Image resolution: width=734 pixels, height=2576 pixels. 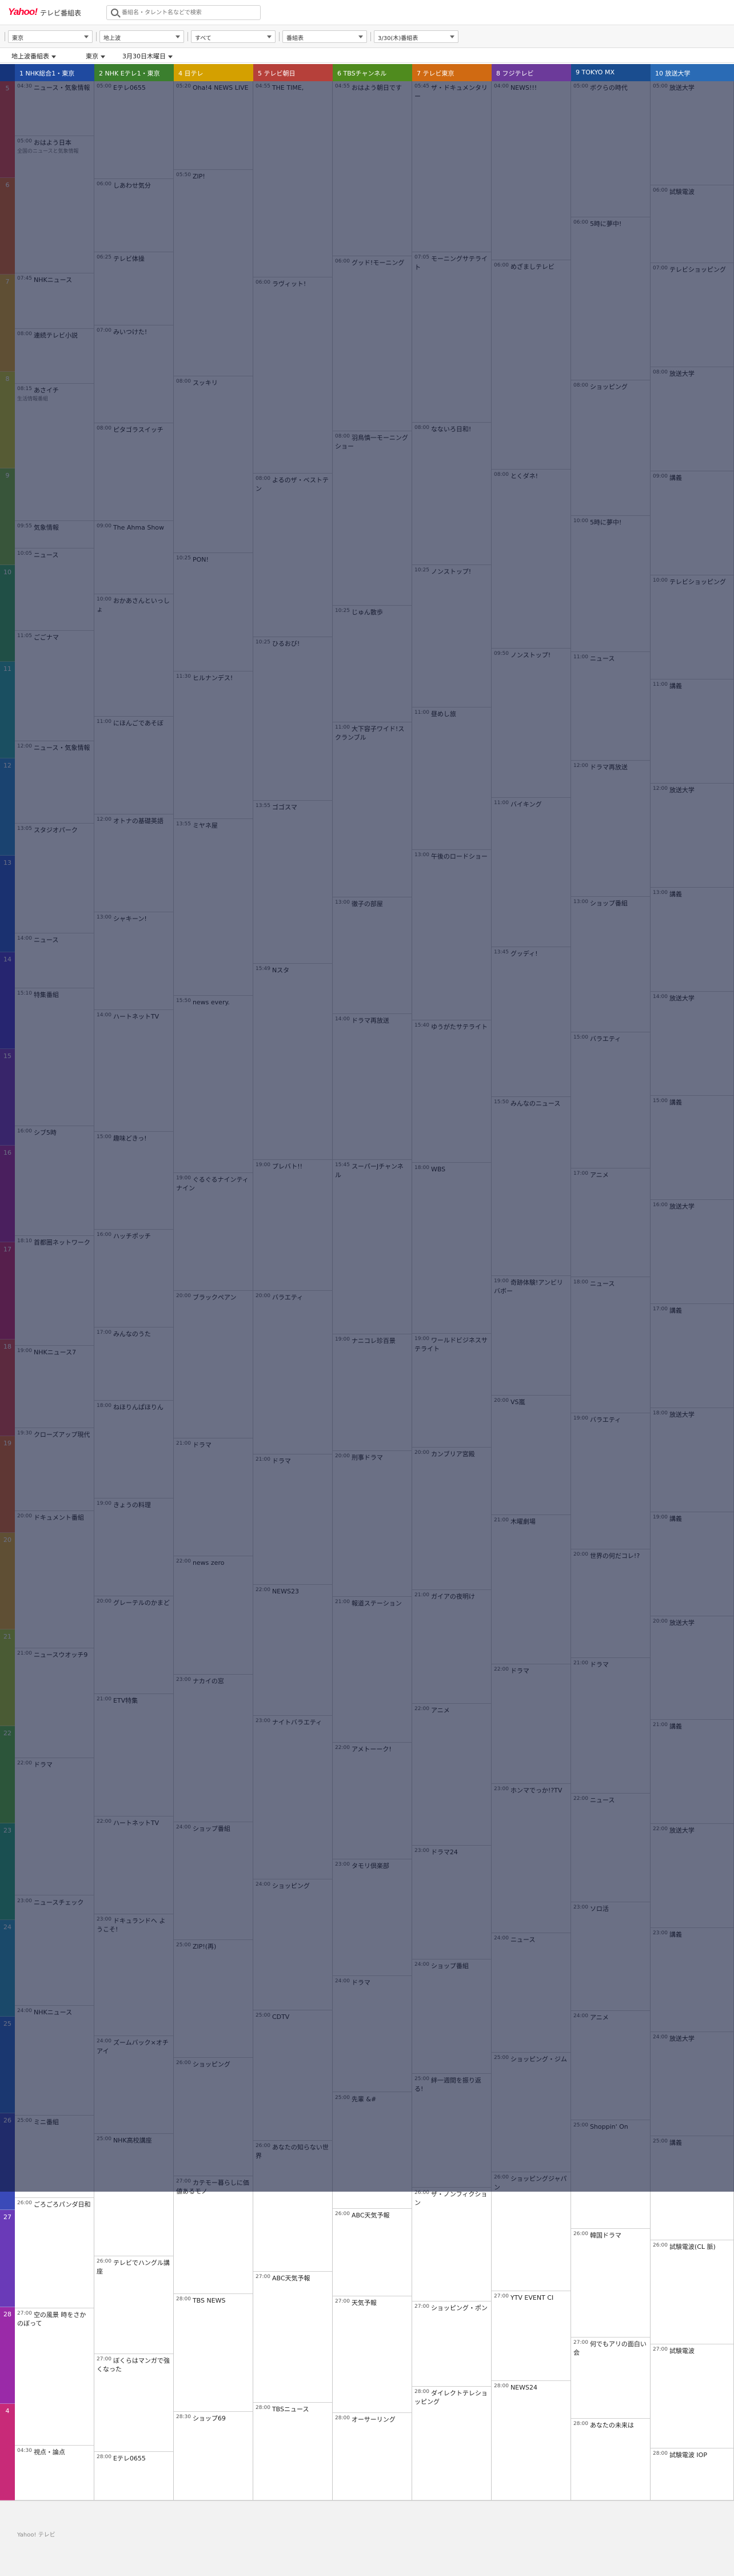 I want to click on program-cell: 16:00 放送大学, so click(x=692, y=1252).